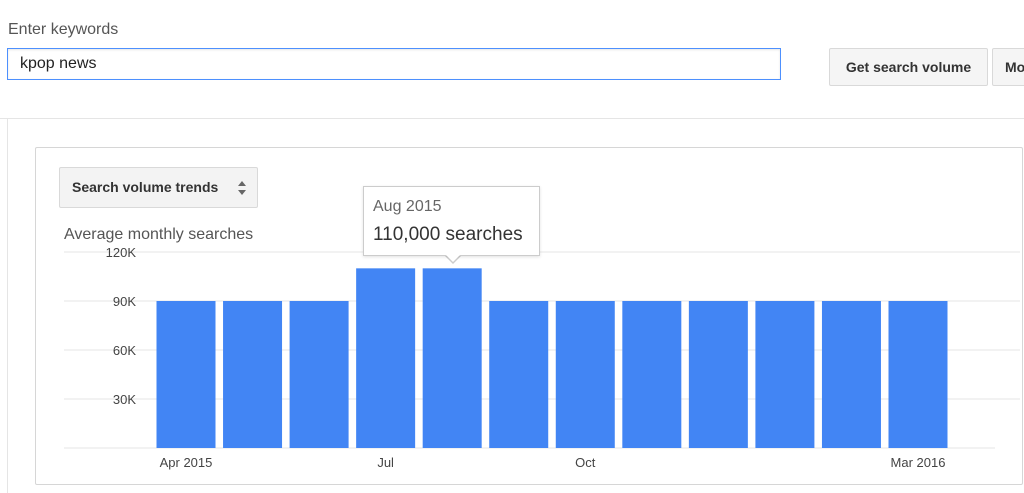  What do you see at coordinates (385, 462) in the screenshot?
I see `x-tick-label: Jul` at bounding box center [385, 462].